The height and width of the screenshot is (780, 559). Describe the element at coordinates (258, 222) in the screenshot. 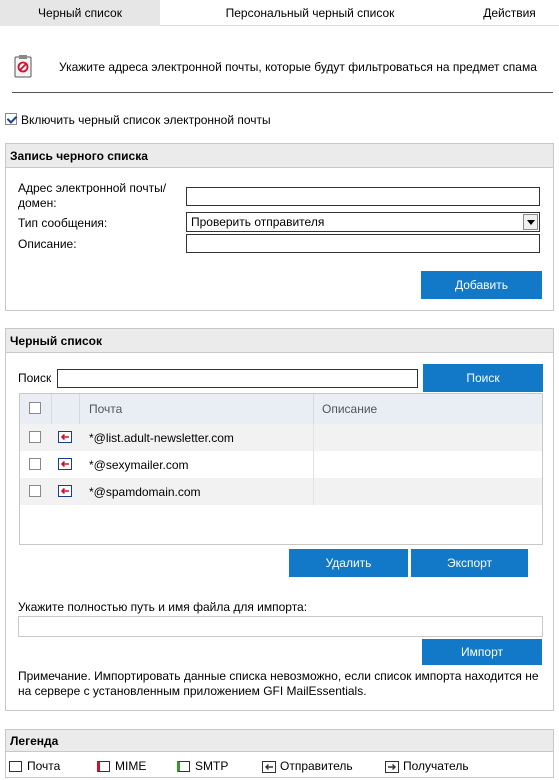

I see `message-type-value: Проверить отправителя` at that location.